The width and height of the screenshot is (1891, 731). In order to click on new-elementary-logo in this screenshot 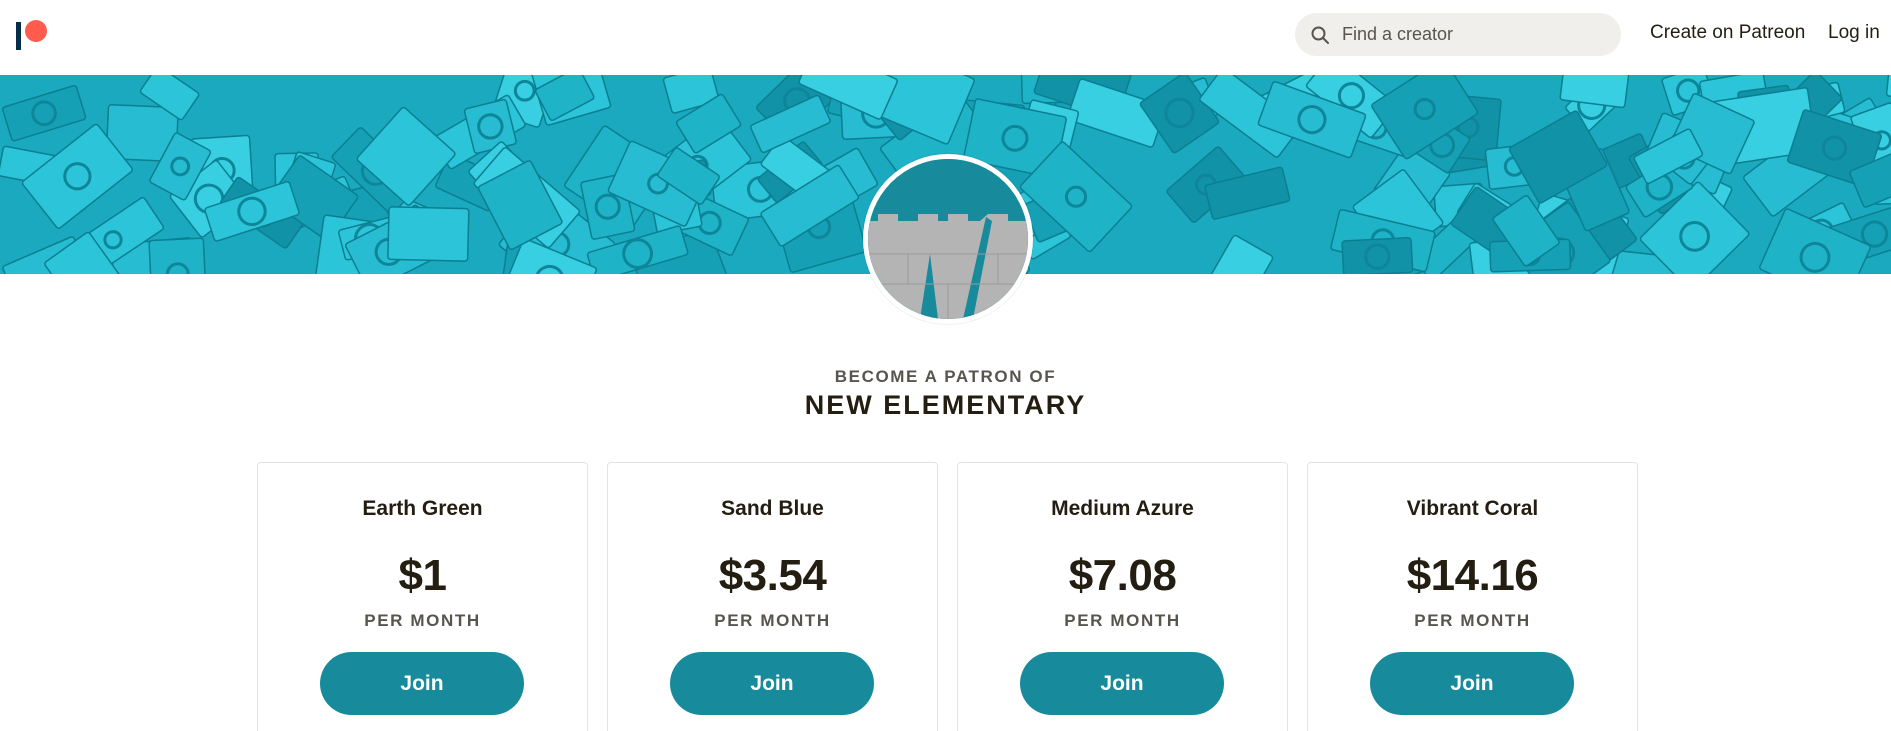, I will do `click(948, 239)`.